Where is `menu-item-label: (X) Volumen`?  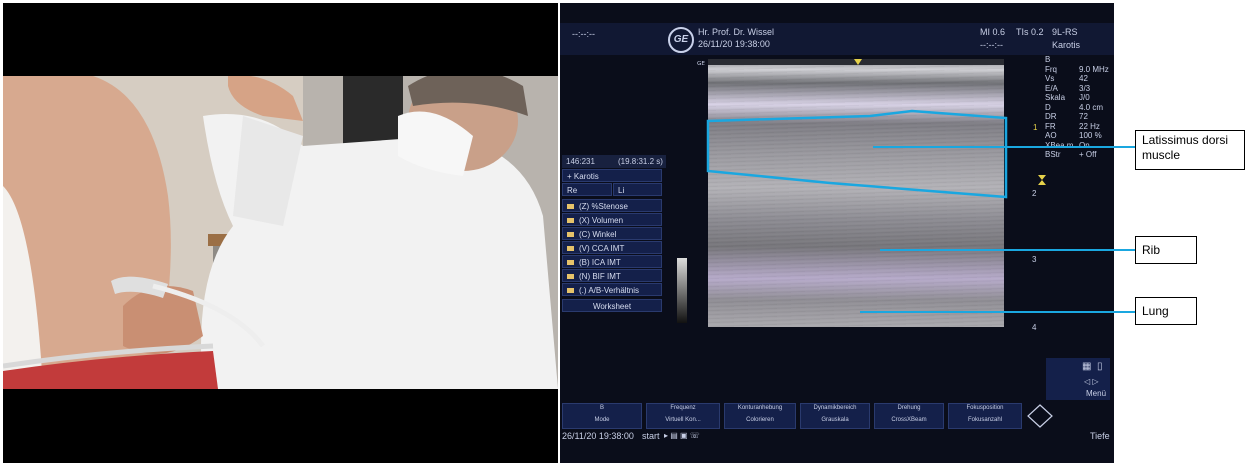 menu-item-label: (X) Volumen is located at coordinates (601, 220).